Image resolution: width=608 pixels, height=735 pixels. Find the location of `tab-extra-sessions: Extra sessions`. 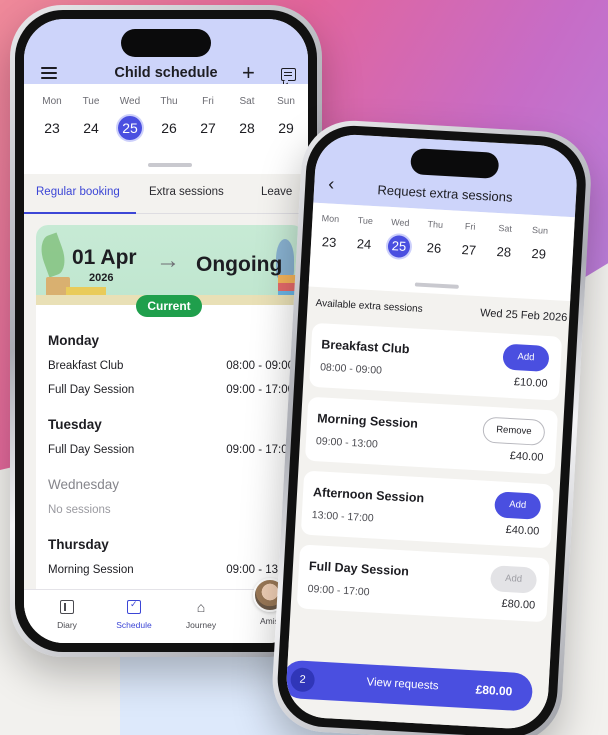

tab-extra-sessions: Extra sessions is located at coordinates (186, 192).